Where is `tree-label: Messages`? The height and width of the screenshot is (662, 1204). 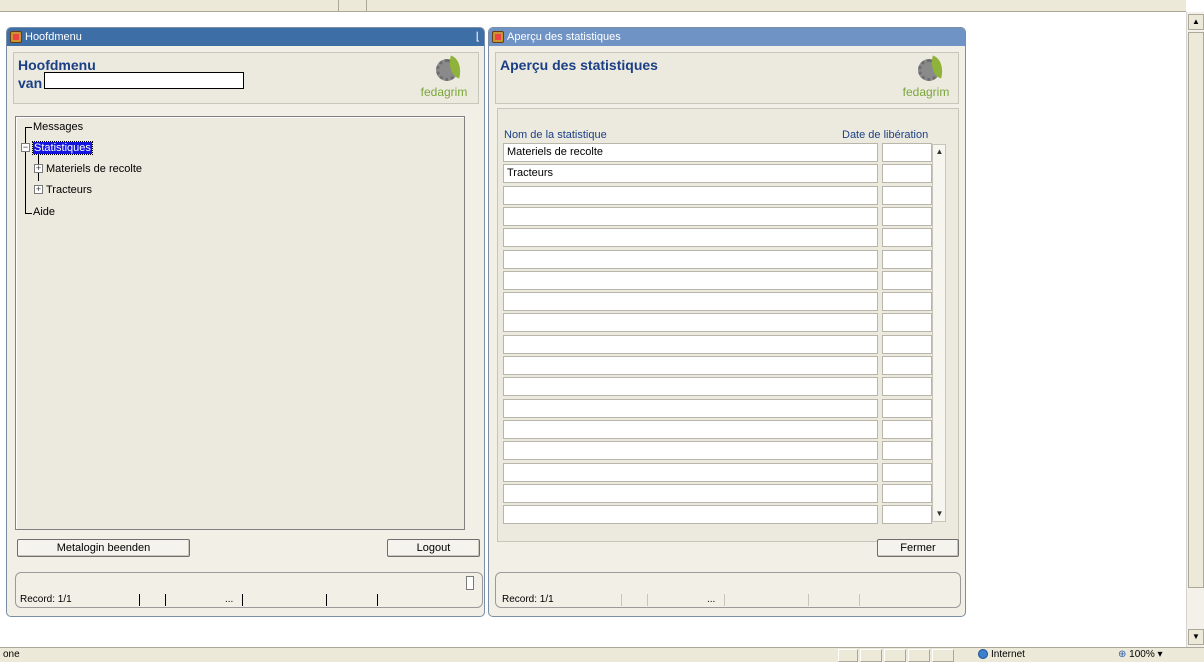
tree-label: Messages is located at coordinates (58, 127).